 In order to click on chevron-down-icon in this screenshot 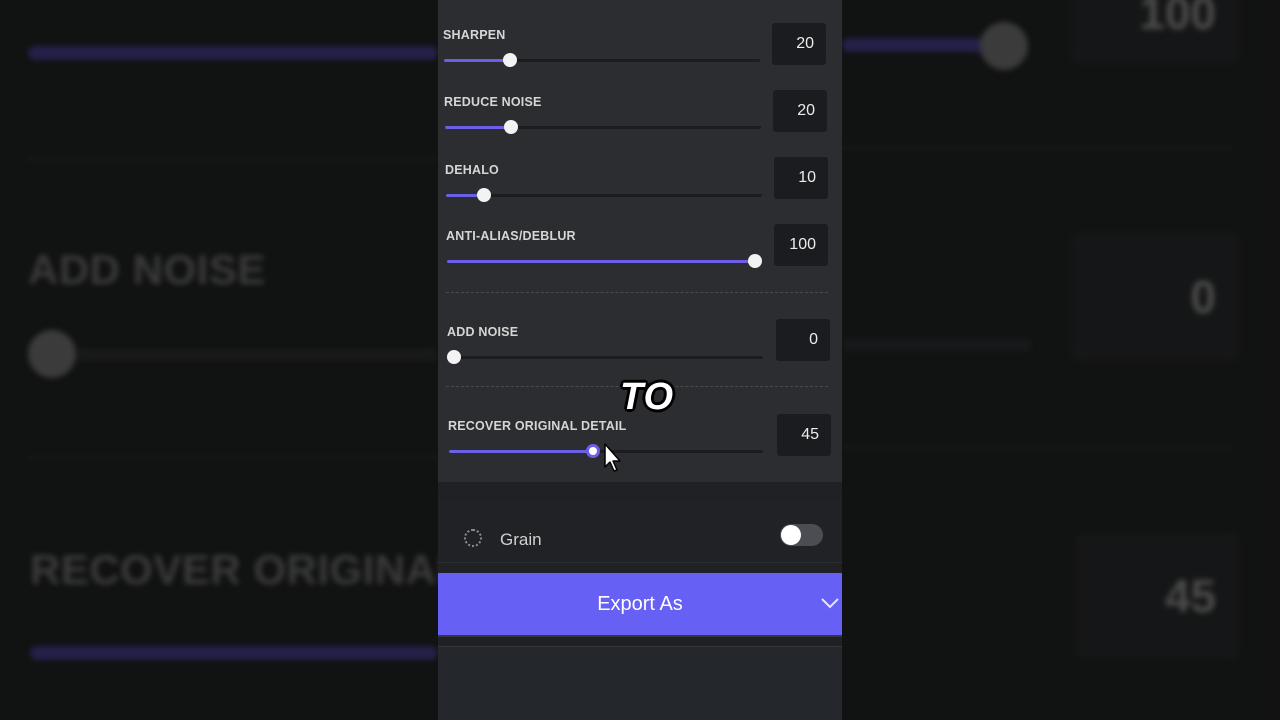, I will do `click(830, 603)`.